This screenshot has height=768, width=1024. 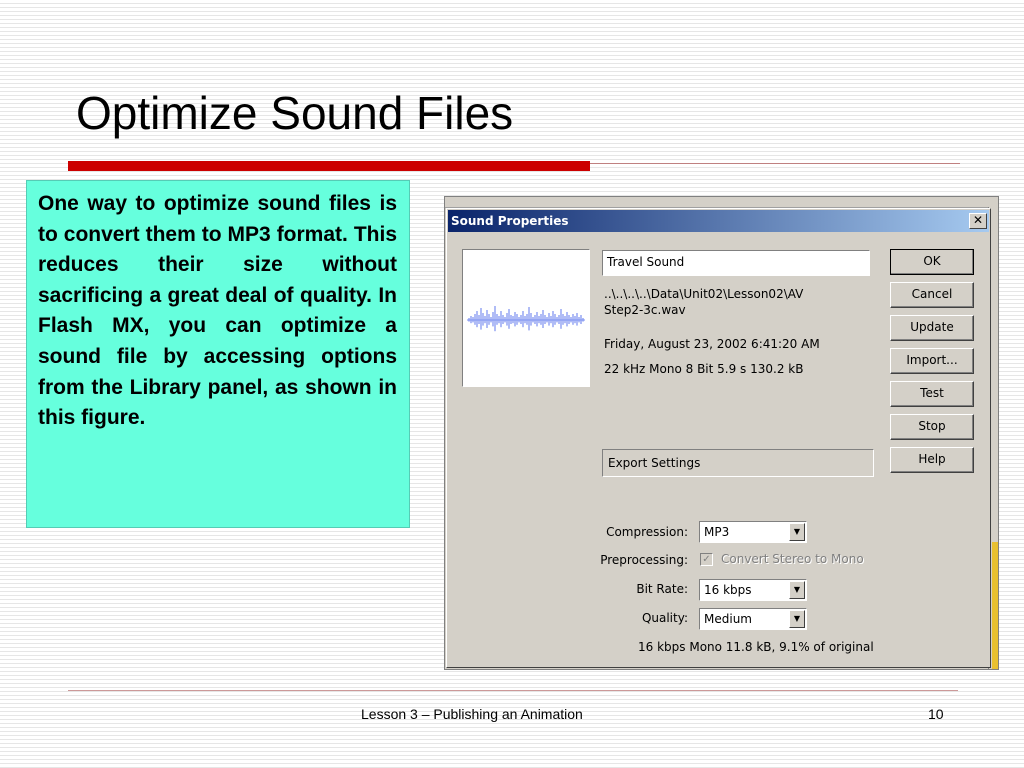 I want to click on file-format-info: 22 kHz Mono 8 Bit 5.9 s 130.2 kB, so click(x=704, y=369).